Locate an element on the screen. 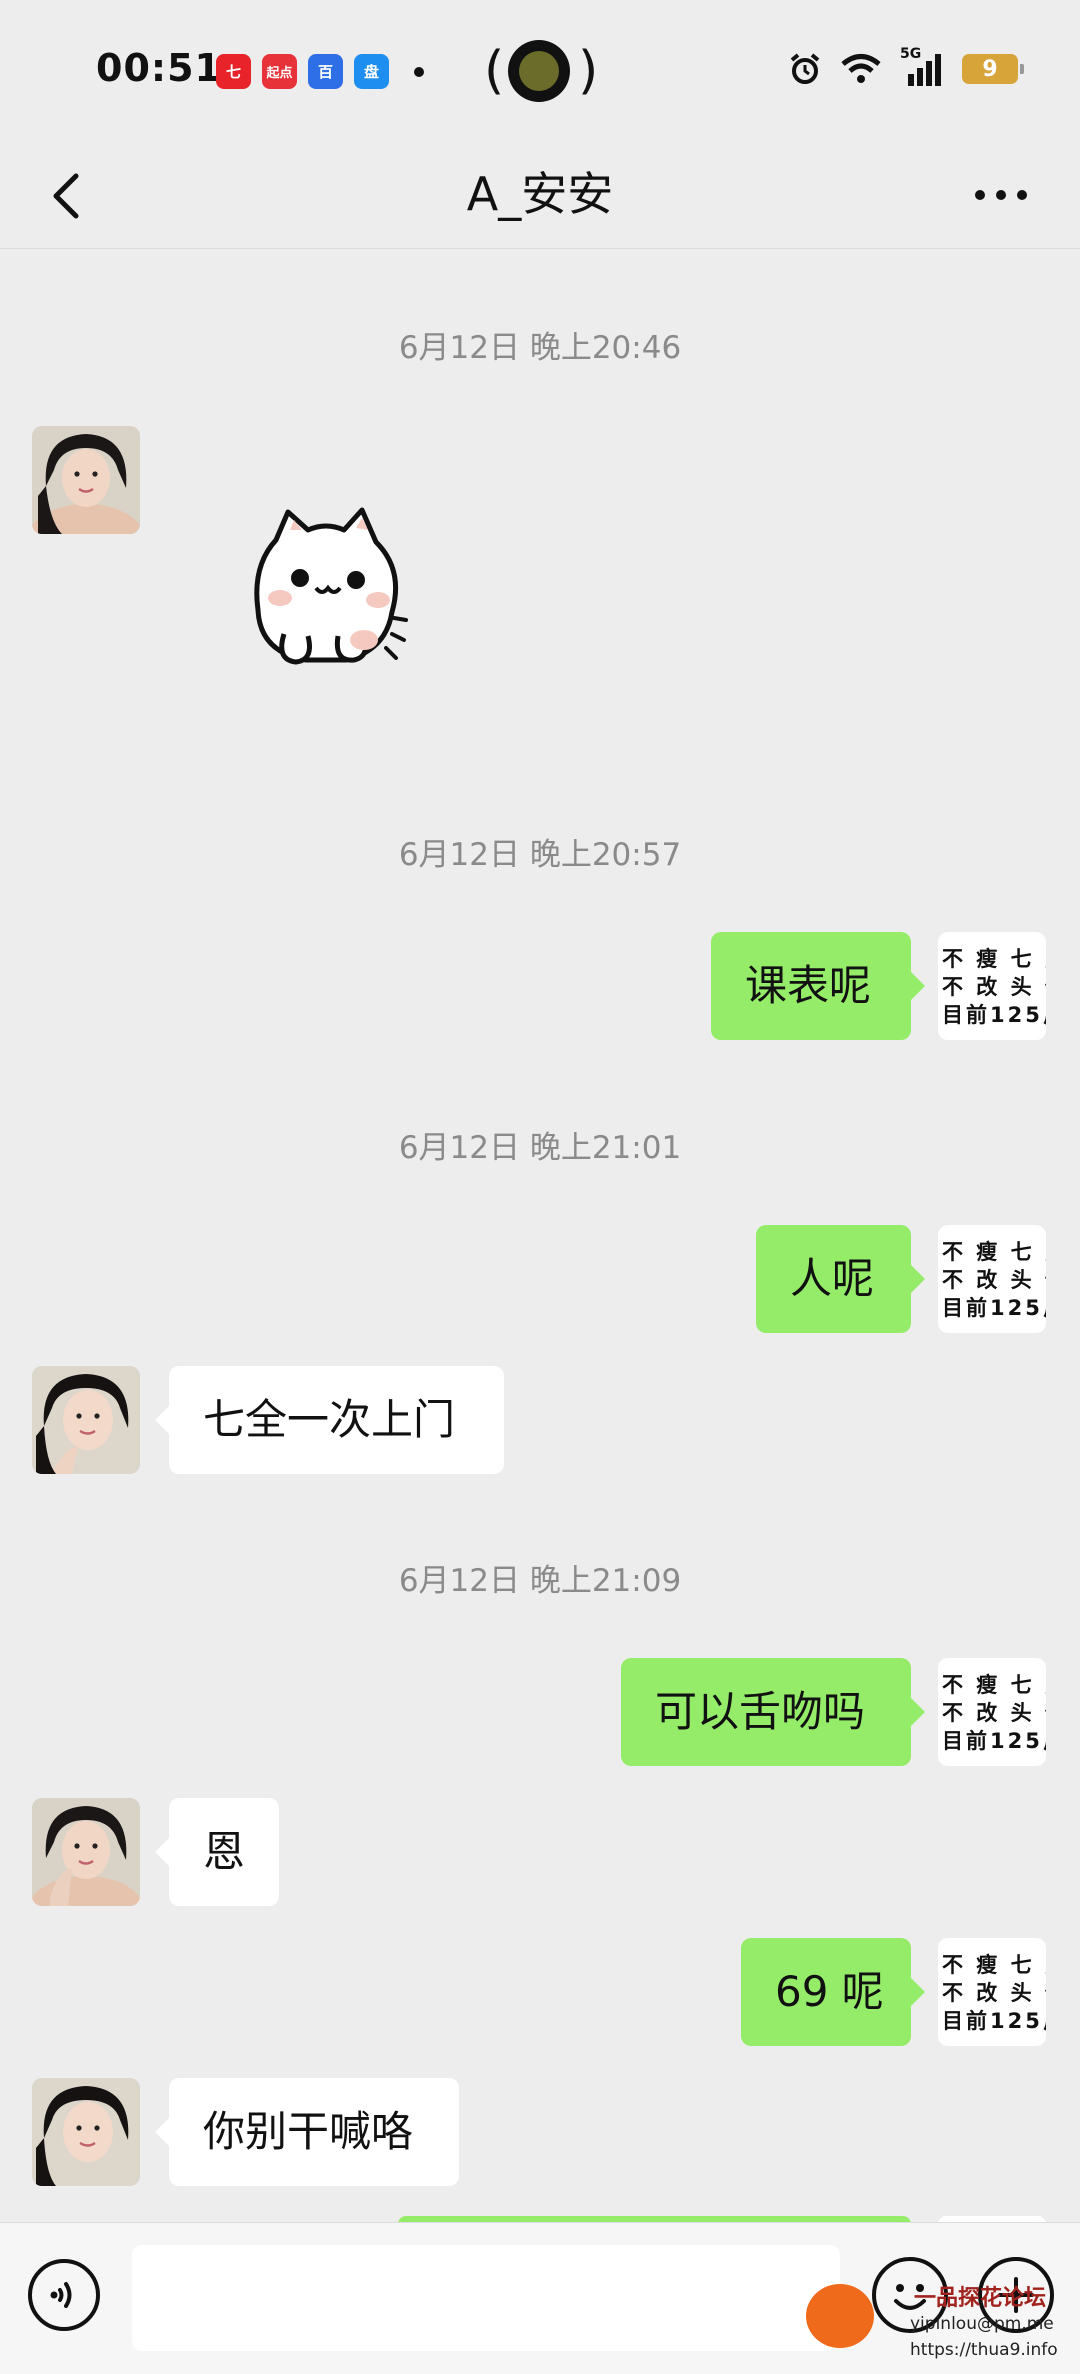 The height and width of the screenshot is (2374, 1080). system-status: 5G 9 is located at coordinates (906, 66).